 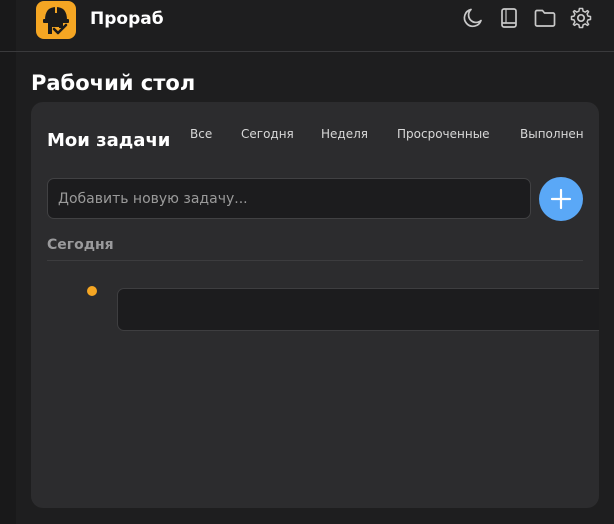 I want to click on app-logo, so click(x=56, y=20).